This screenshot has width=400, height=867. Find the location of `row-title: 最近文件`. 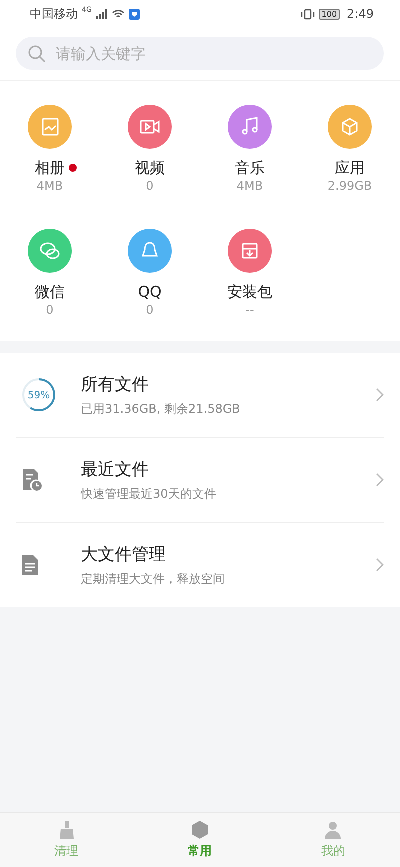

row-title: 最近文件 is located at coordinates (115, 469).